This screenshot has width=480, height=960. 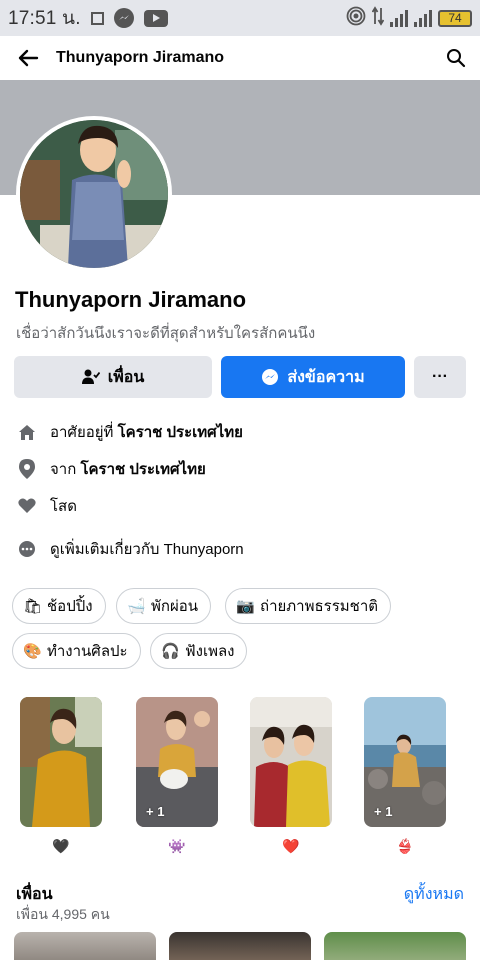 What do you see at coordinates (147, 549) in the screenshot?
I see `info-see-more-label: ดูเพิ่มเติมเกี่ยวกับ Thunyaporn` at bounding box center [147, 549].